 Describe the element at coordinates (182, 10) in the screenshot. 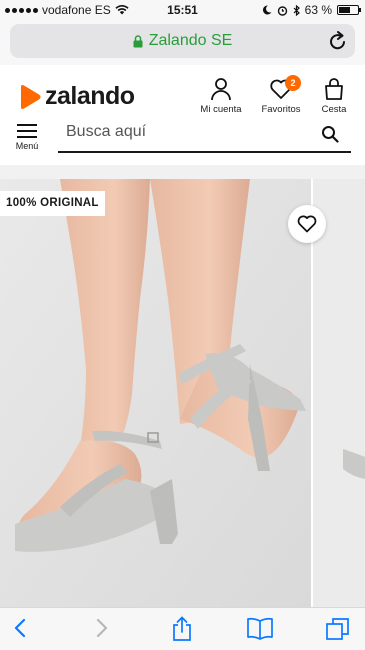

I see `status-bar: vodafone ES 15:51 63 %` at that location.